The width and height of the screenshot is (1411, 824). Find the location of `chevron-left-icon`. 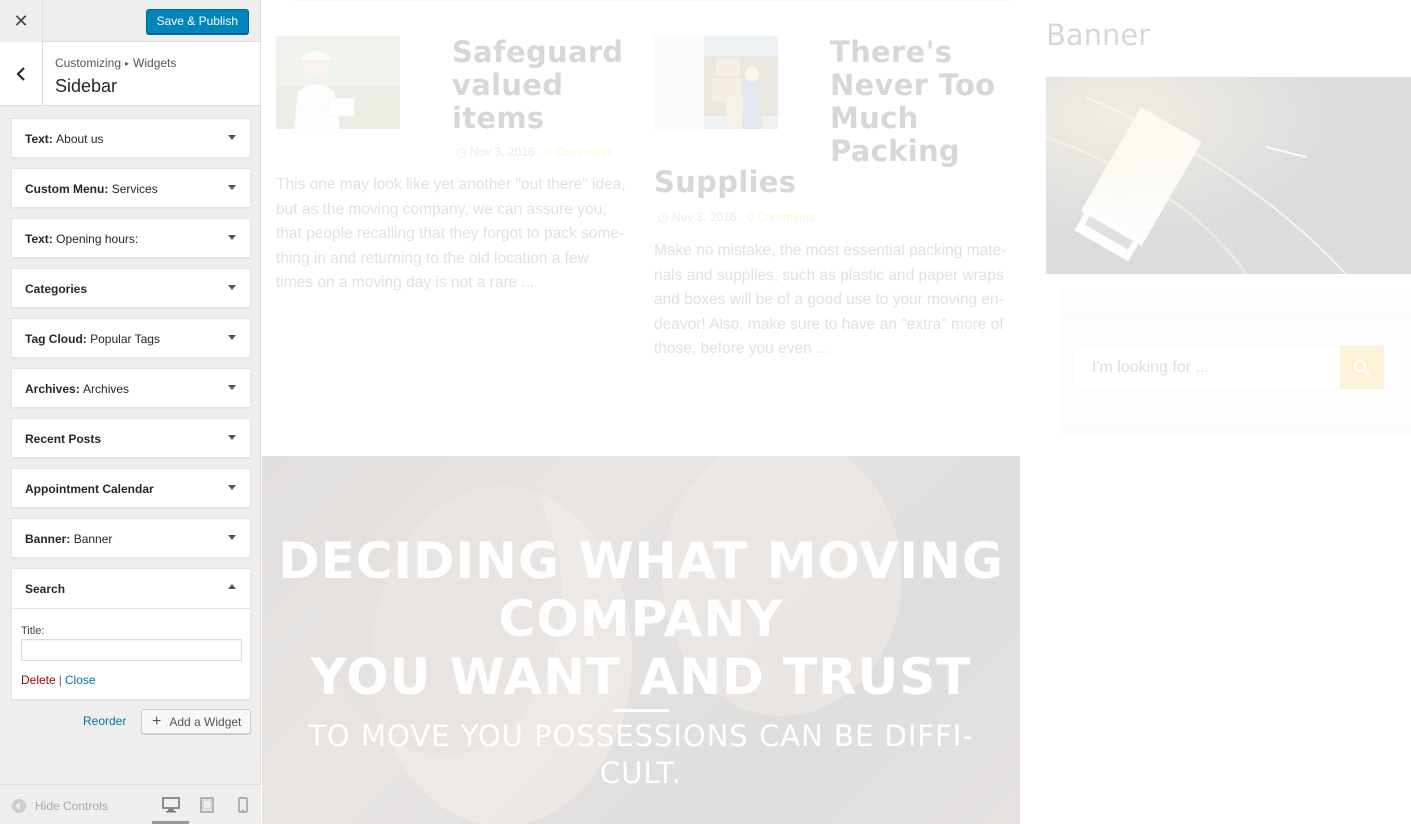

chevron-left-icon is located at coordinates (20, 73).